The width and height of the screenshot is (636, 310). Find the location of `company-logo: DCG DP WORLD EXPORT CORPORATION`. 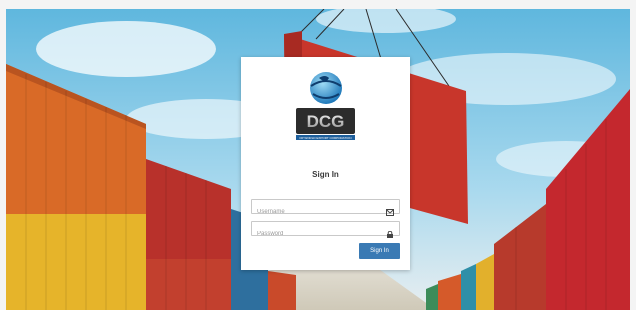

company-logo: DCG DP WORLD EXPORT CORPORATION is located at coordinates (325, 103).